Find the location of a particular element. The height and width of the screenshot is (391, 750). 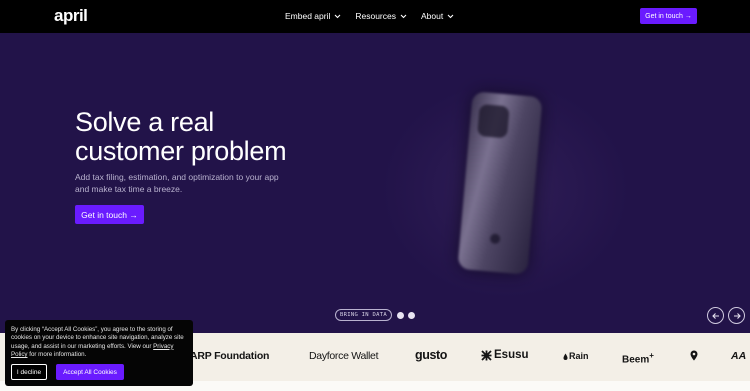

partner-logo-esusu: Esusu is located at coordinates (505, 355).